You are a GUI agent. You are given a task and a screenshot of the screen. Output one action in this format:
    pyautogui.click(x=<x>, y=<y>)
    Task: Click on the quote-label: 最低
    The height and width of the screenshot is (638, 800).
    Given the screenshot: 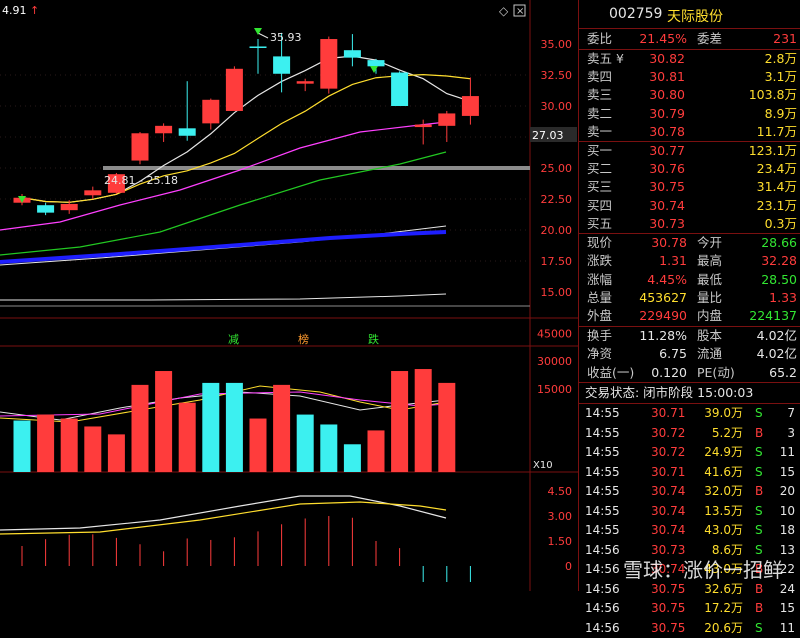 What is the action you would take?
    pyautogui.click(x=709, y=280)
    